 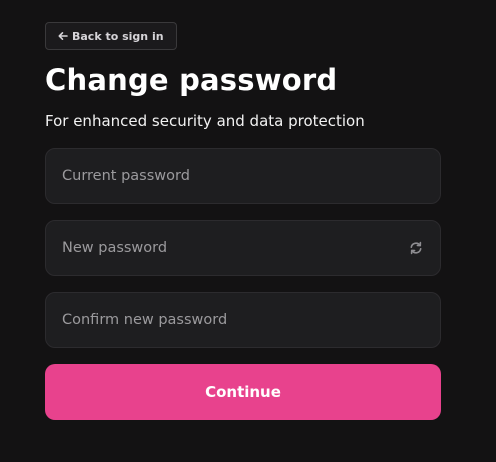 I want to click on confirm-password-input, so click(x=243, y=320).